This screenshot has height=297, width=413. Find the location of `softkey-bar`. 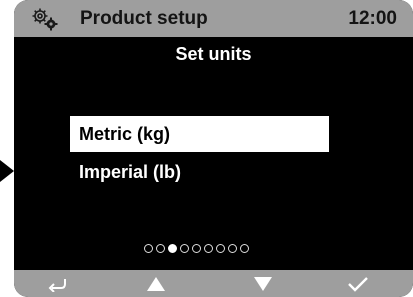

softkey-bar is located at coordinates (213, 283).